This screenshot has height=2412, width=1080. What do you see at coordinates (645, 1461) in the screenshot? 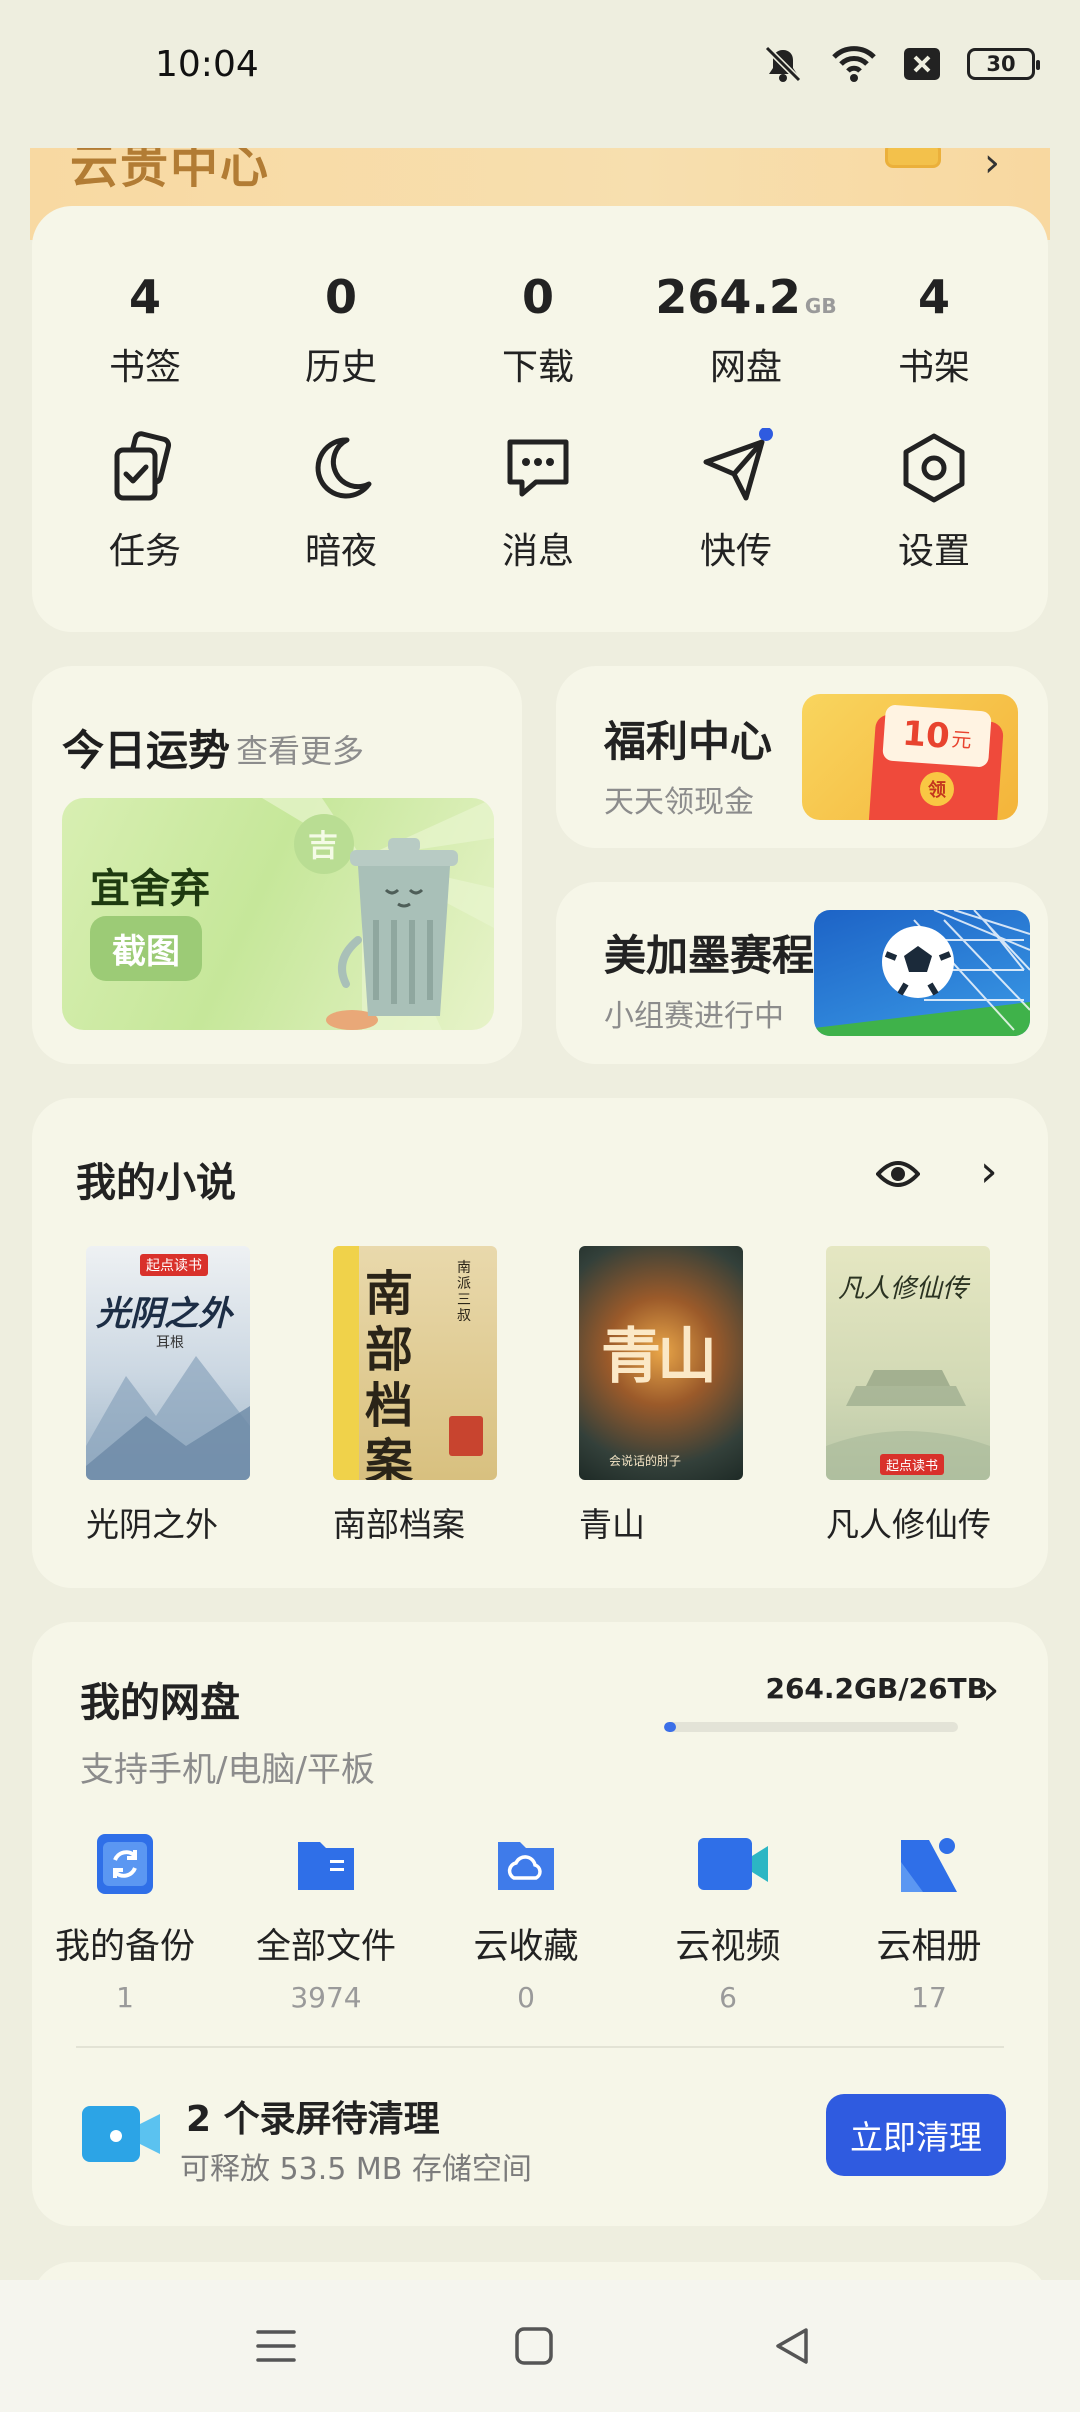
I see `book-author: 会说话的肘子` at bounding box center [645, 1461].